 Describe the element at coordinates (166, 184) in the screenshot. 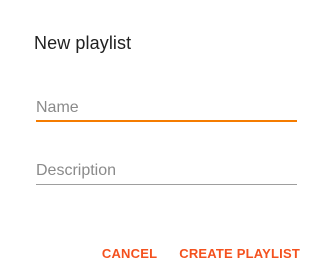

I see `description-input-underline` at that location.